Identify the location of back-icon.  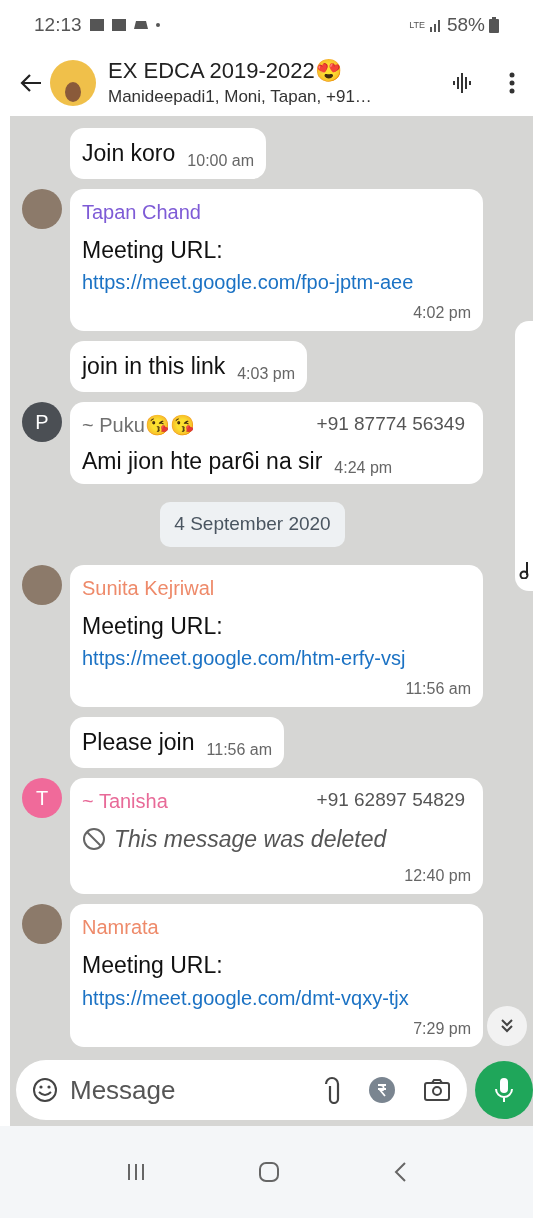
(399, 1172).